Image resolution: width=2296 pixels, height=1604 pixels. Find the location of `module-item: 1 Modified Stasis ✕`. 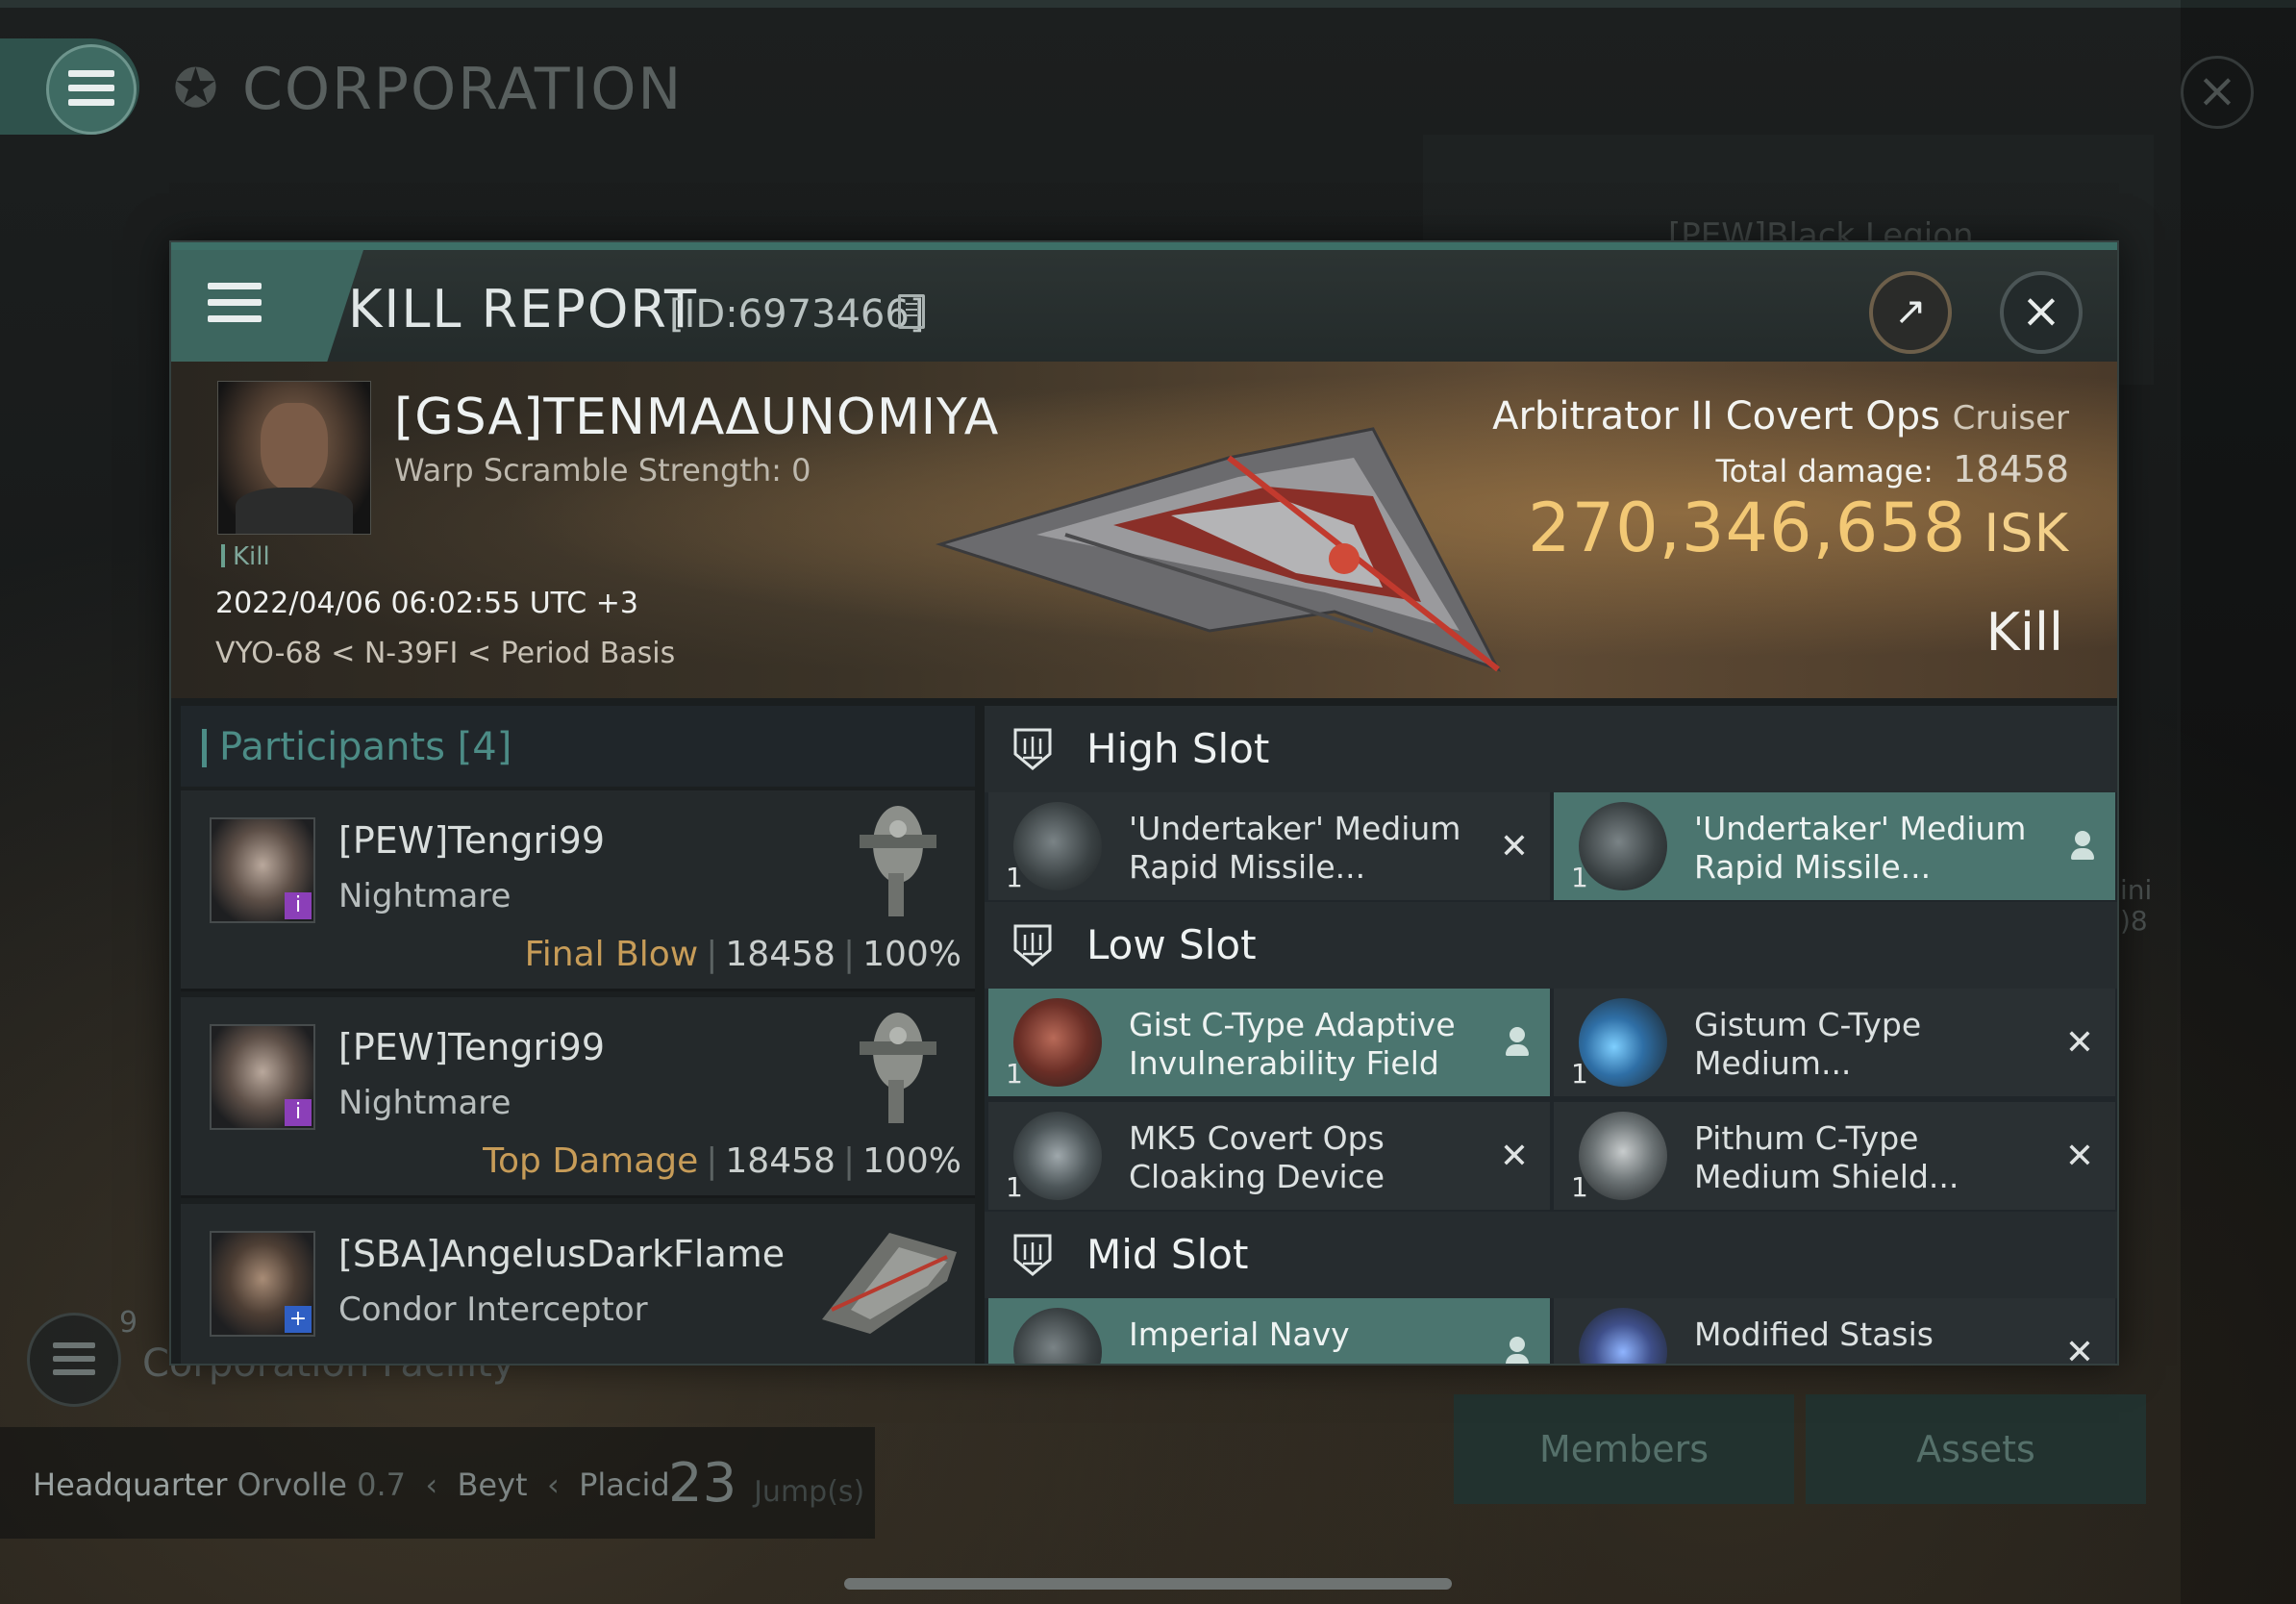

module-item: 1 Modified Stasis ✕ is located at coordinates (1834, 1332).